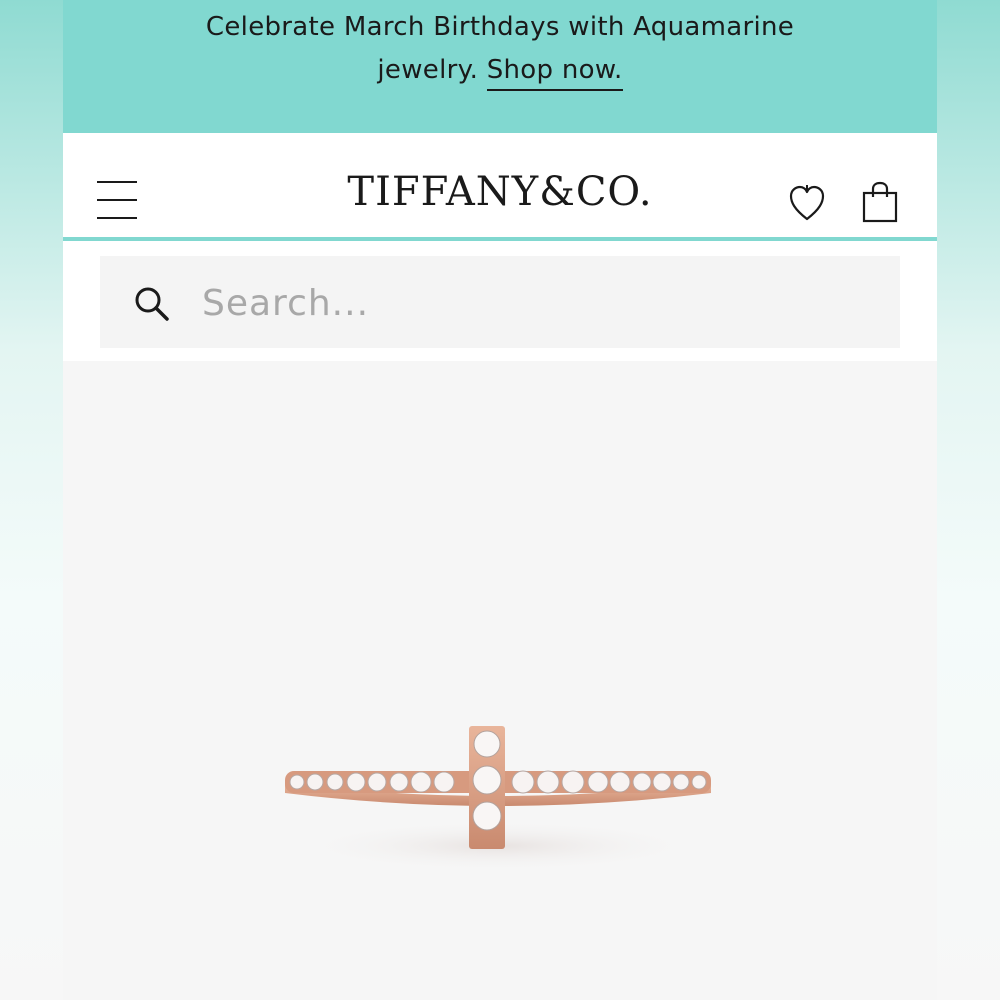 The image size is (1000, 1000). I want to click on search-box, so click(500, 302).